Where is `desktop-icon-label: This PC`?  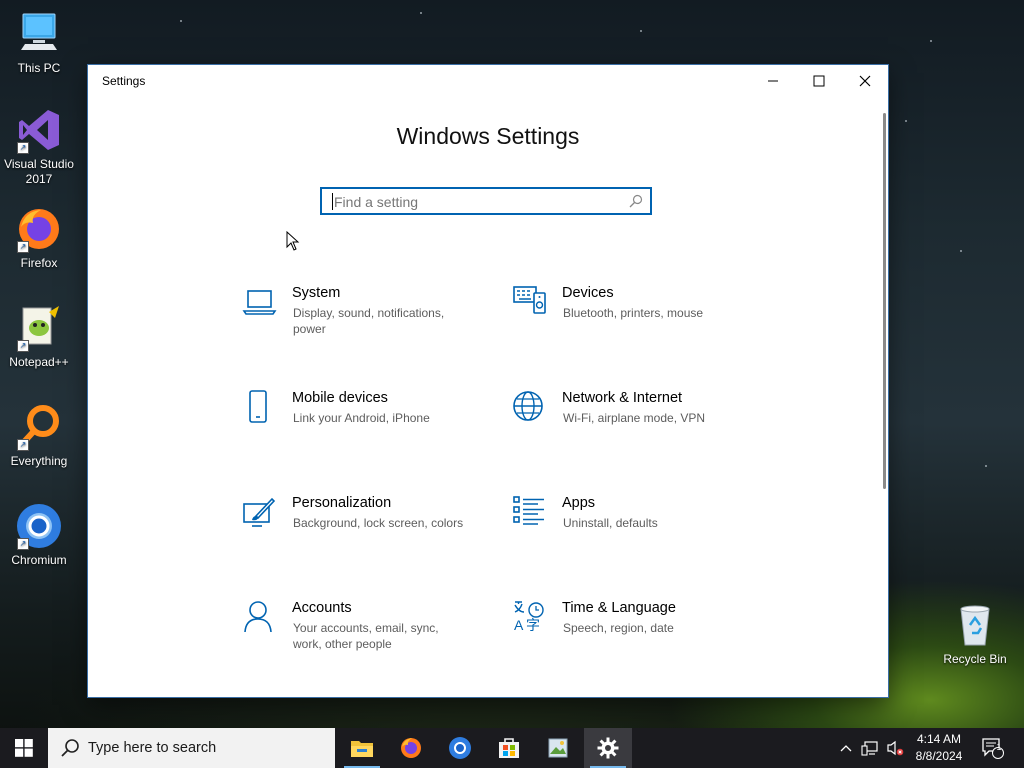 desktop-icon-label: This PC is located at coordinates (39, 68).